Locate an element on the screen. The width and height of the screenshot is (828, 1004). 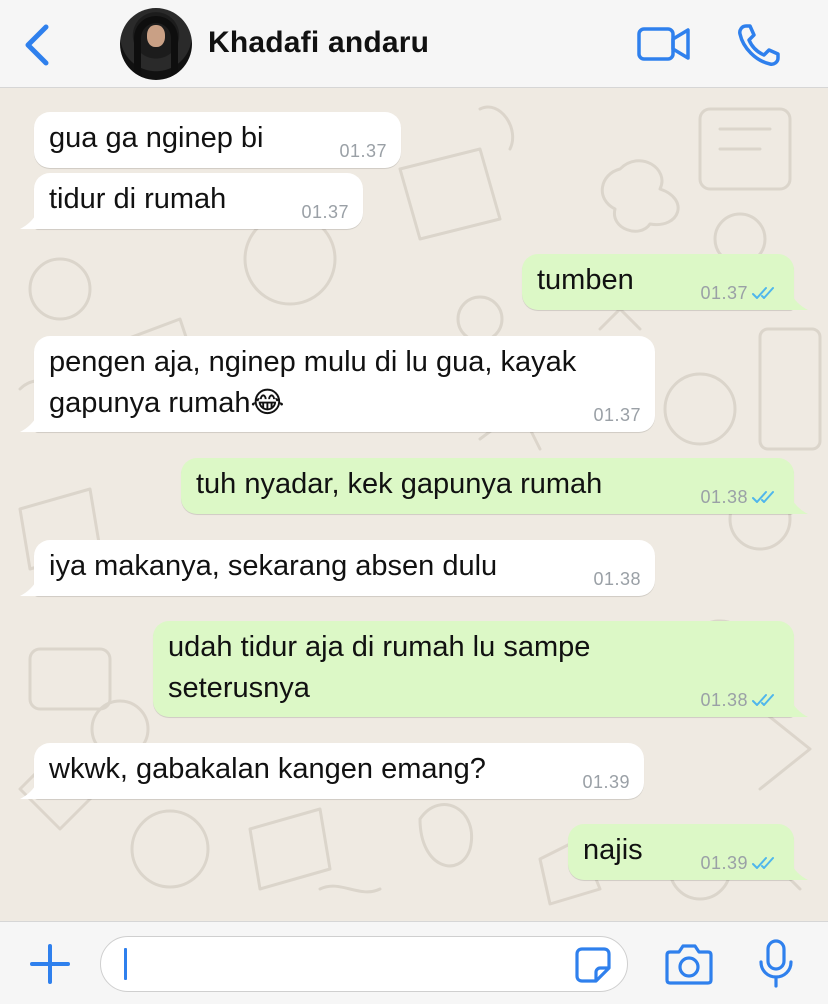
back-button is located at coordinates (38, 45).